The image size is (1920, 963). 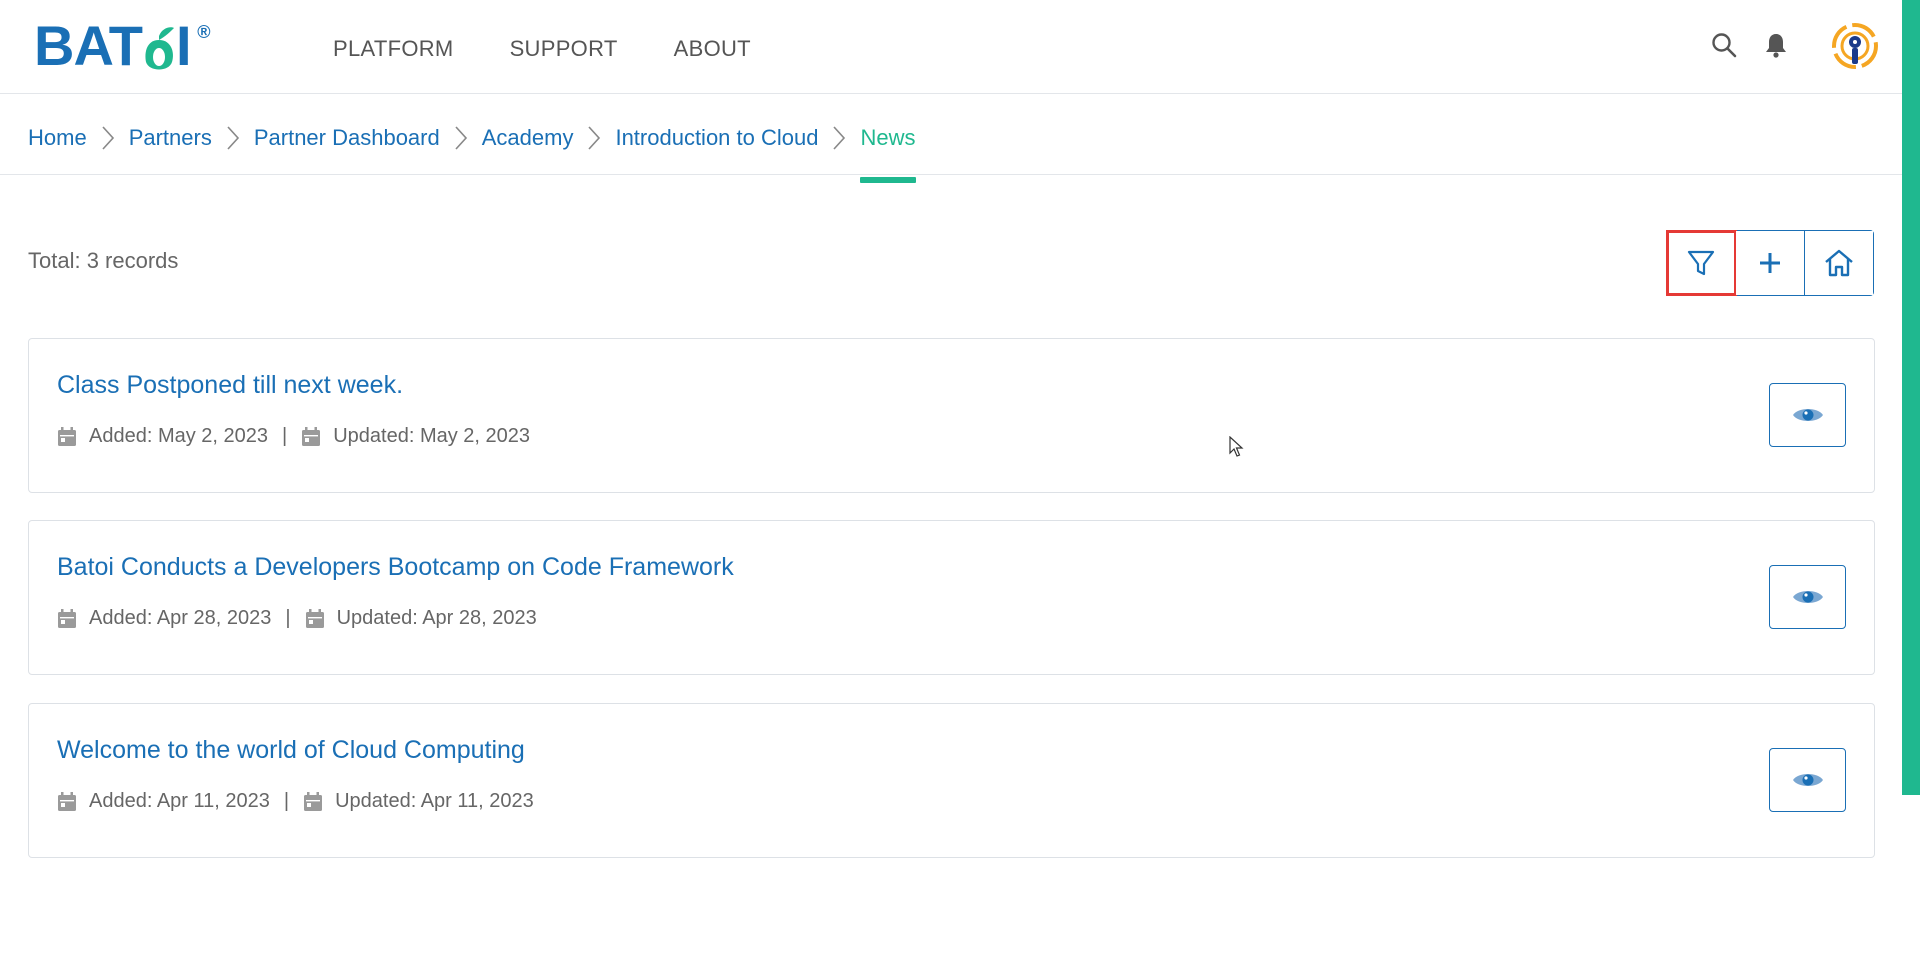 What do you see at coordinates (179, 801) in the screenshot?
I see `added-date: Added: Apr 11, 2023` at bounding box center [179, 801].